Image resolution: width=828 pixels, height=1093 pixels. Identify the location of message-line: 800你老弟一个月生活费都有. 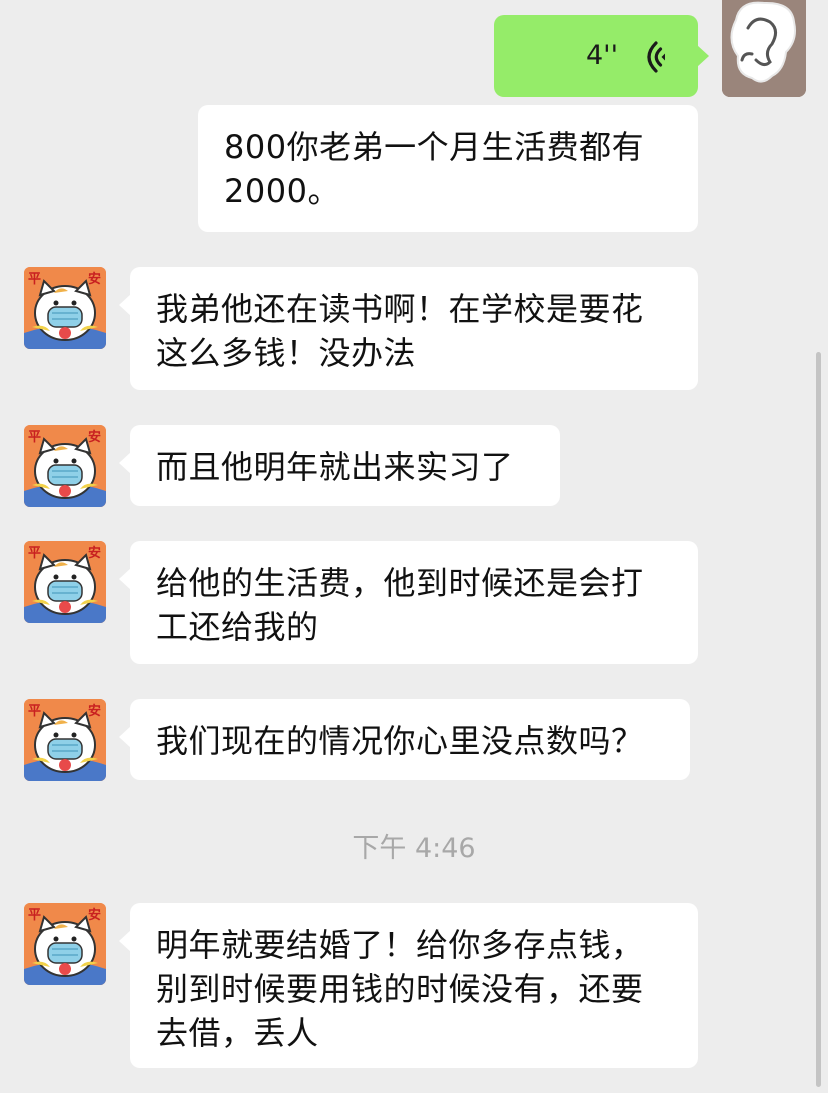
(434, 147).